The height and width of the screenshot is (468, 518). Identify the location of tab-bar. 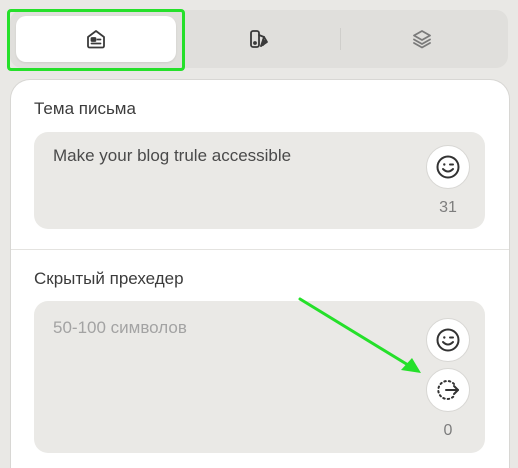
(259, 39).